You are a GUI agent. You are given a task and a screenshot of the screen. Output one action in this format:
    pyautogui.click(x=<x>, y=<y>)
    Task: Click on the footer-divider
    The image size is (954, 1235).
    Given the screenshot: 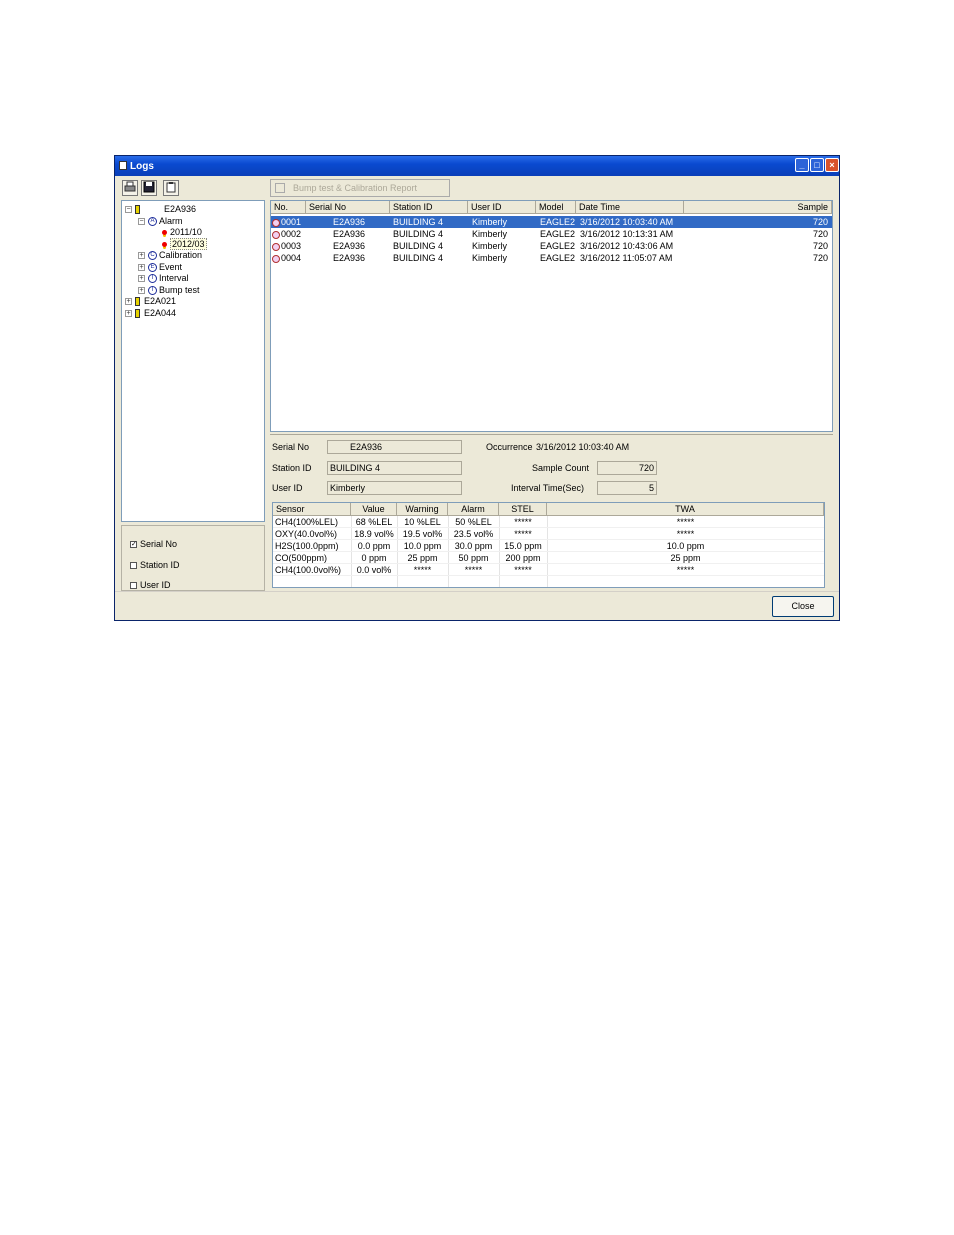 What is the action you would take?
    pyautogui.click(x=477, y=591)
    